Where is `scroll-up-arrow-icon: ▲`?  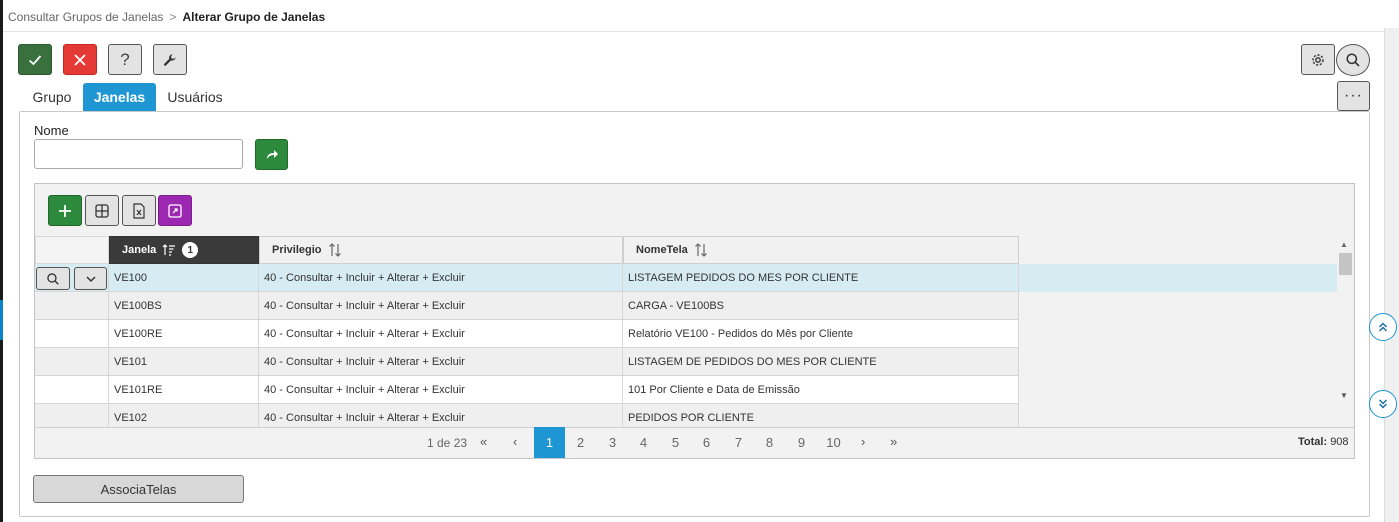
scroll-up-arrow-icon: ▲ is located at coordinates (1344, 244).